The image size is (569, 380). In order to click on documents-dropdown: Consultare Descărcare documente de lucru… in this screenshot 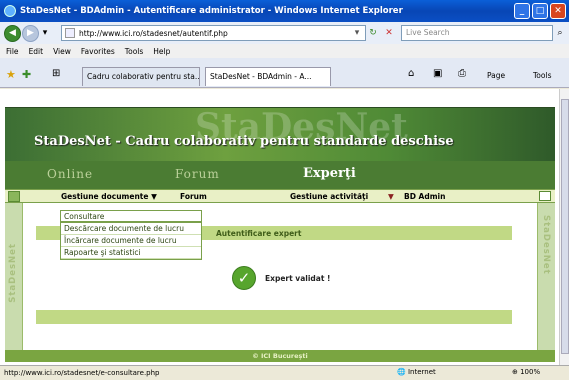, I will do `click(131, 235)`.